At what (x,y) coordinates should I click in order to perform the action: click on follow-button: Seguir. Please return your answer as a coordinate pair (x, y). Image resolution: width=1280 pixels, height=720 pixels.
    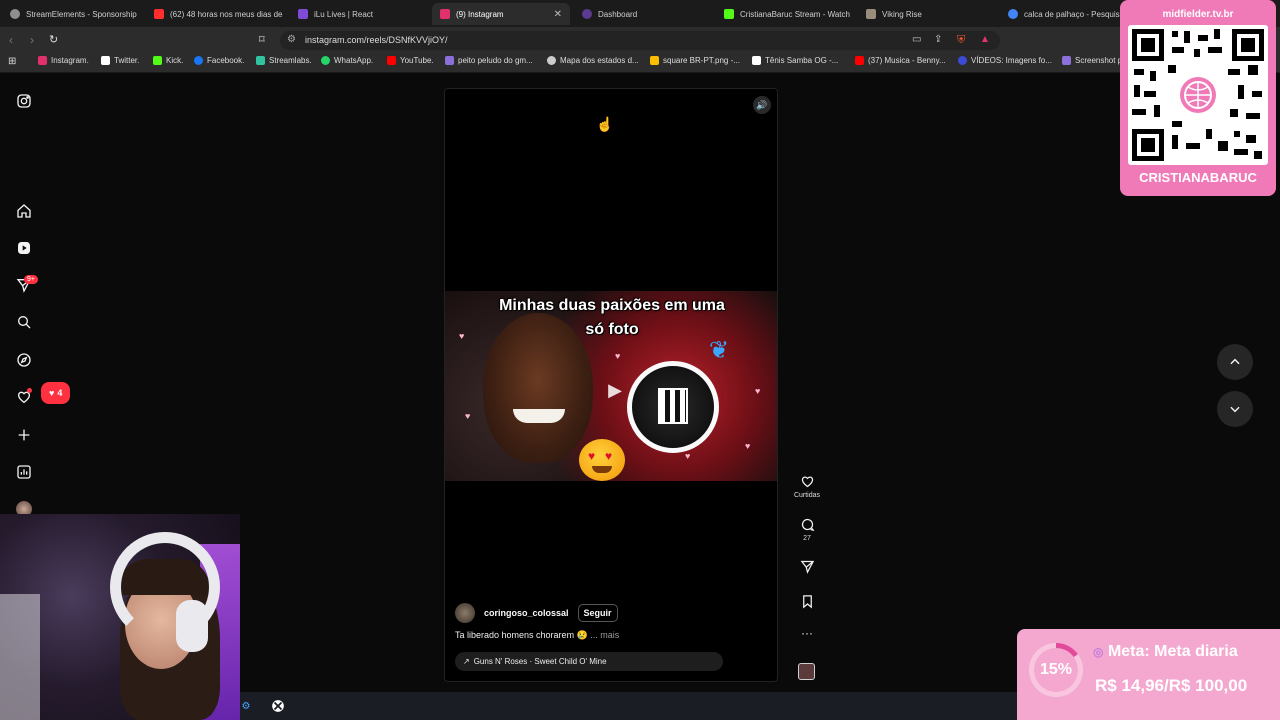
    Looking at the image, I should click on (597, 613).